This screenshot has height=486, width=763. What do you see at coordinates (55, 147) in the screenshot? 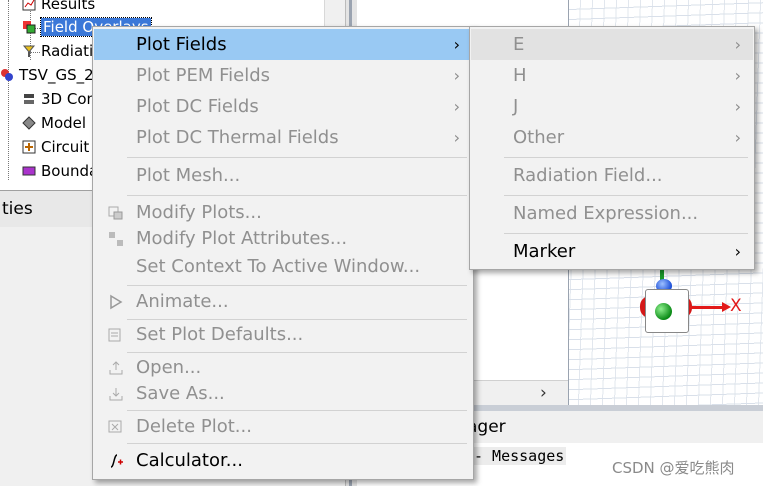
I see `tree-item-circuit: Circuit` at bounding box center [55, 147].